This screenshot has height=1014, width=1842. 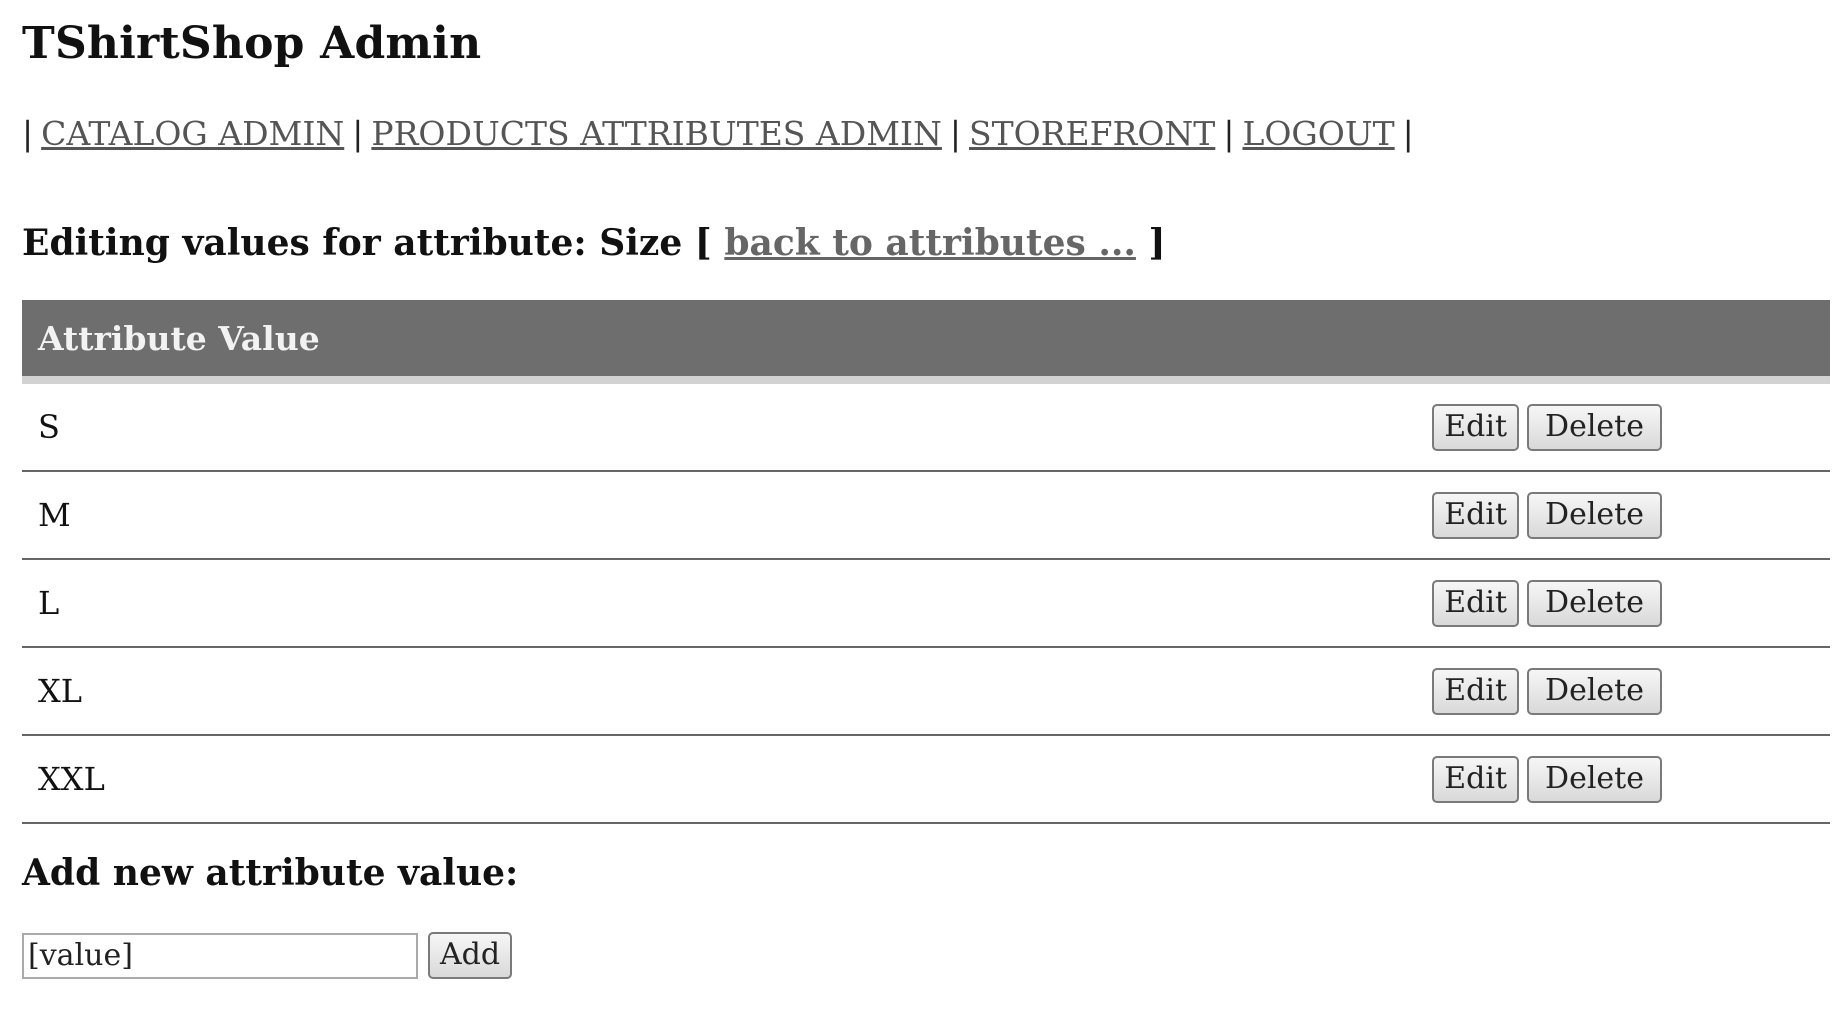 I want to click on attribute-value-cell: S, so click(x=170, y=426).